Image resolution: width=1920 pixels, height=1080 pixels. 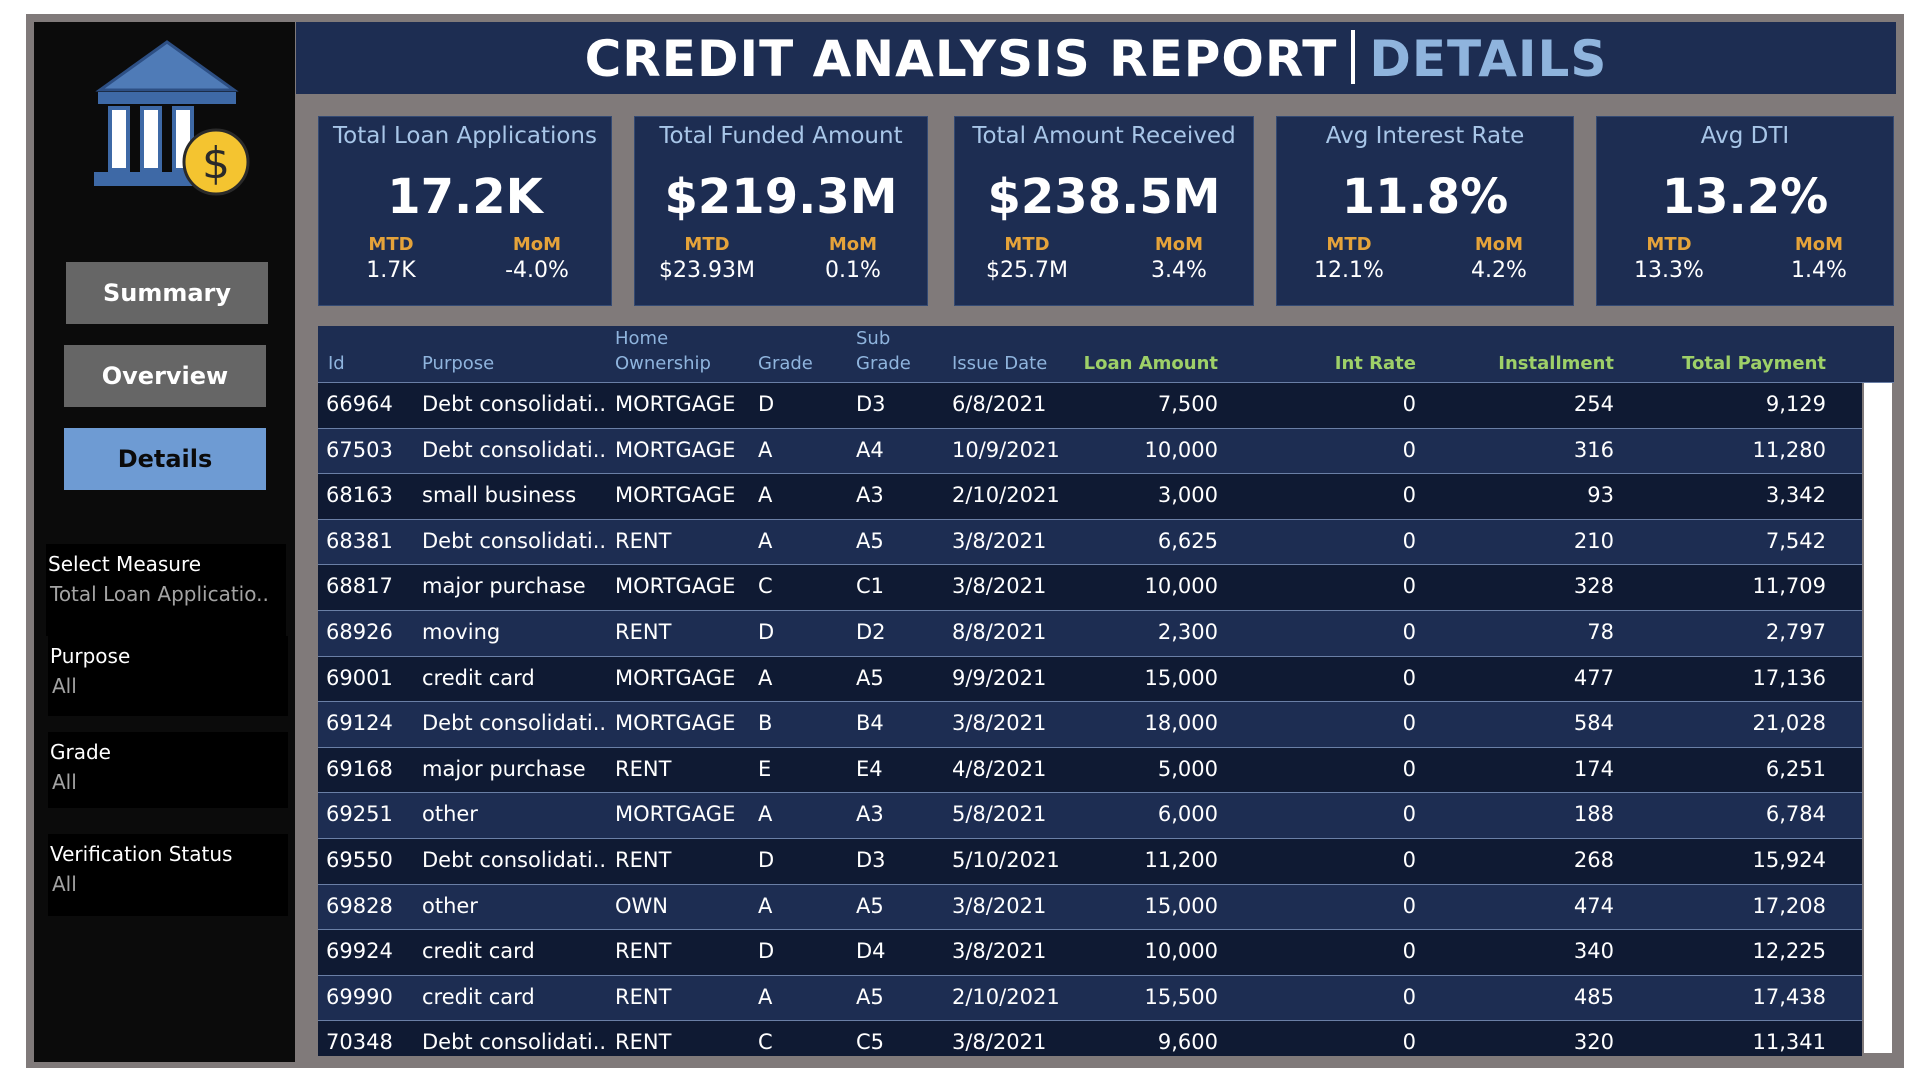 What do you see at coordinates (359, 814) in the screenshot?
I see `cell-id: 69251` at bounding box center [359, 814].